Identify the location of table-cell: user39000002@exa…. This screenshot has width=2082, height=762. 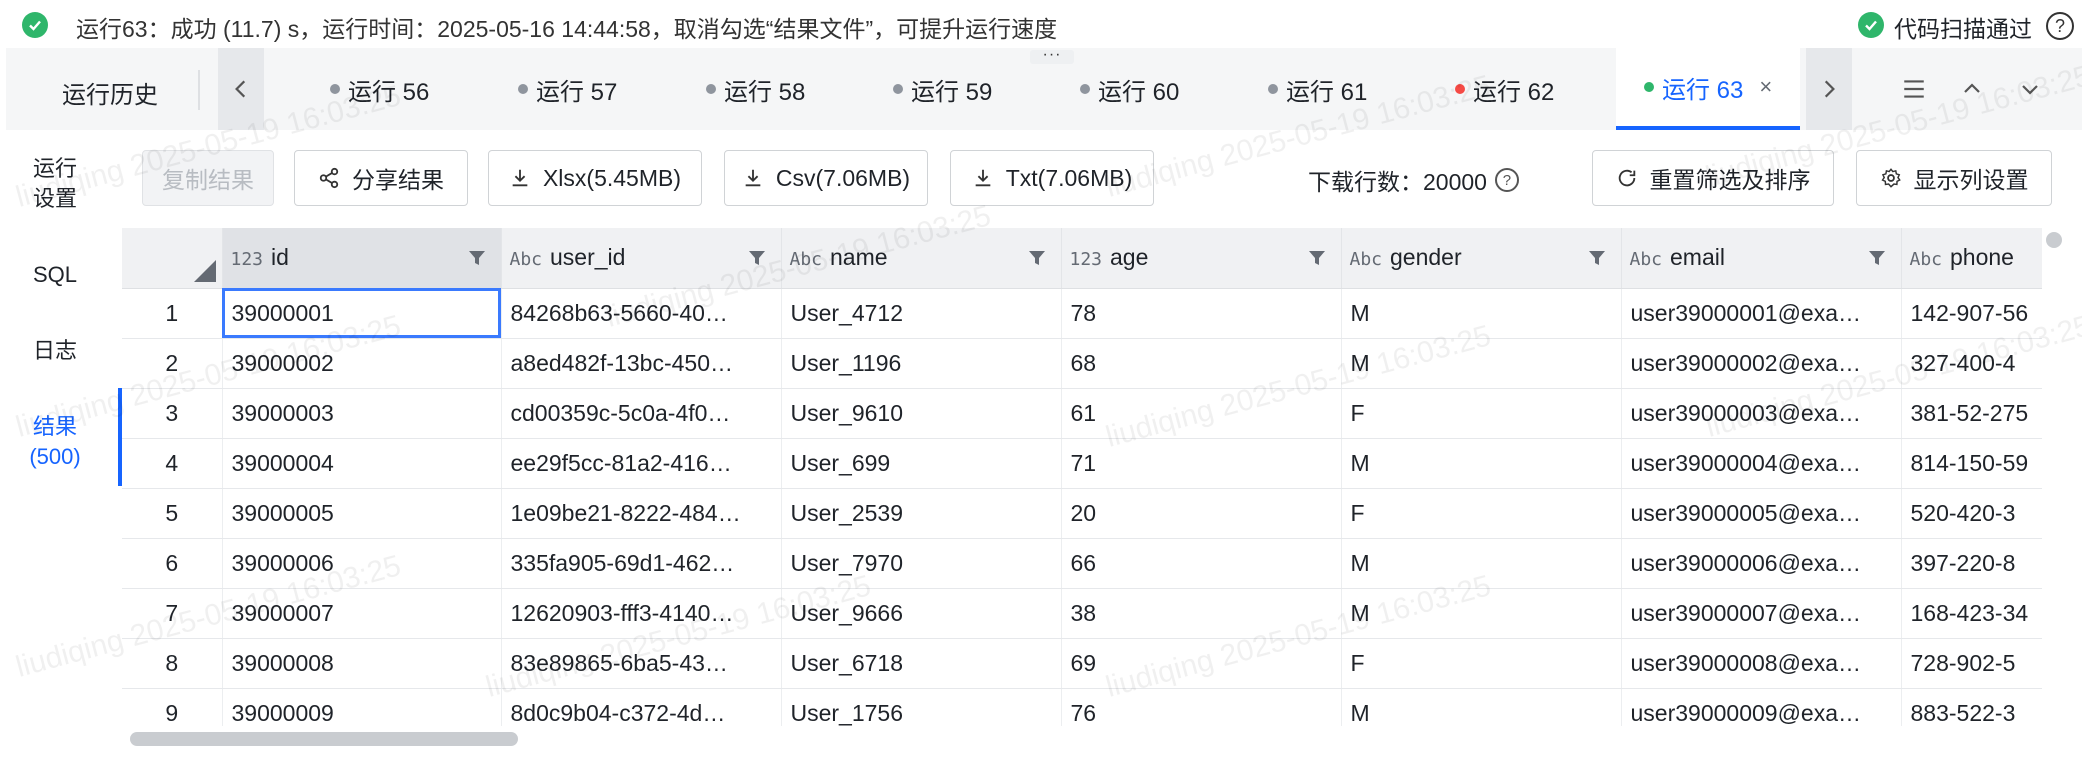
(1761, 363).